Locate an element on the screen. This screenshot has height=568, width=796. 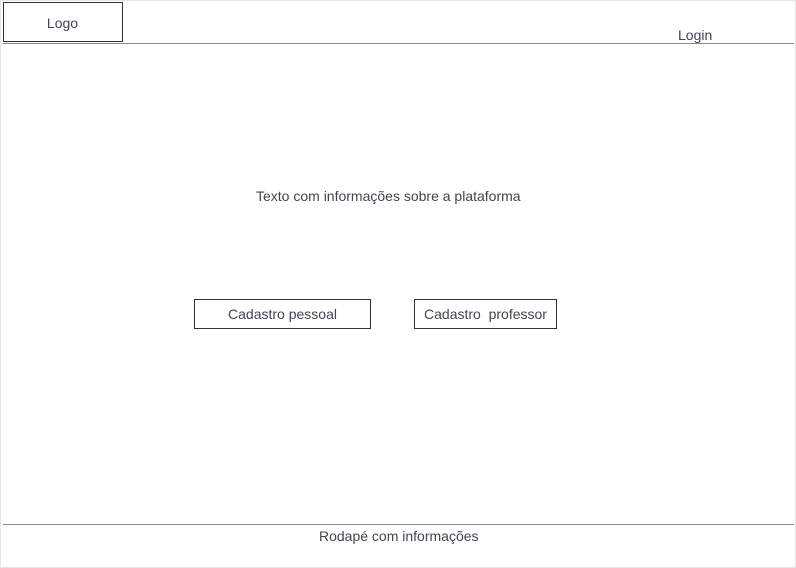
header-divider is located at coordinates (398, 43).